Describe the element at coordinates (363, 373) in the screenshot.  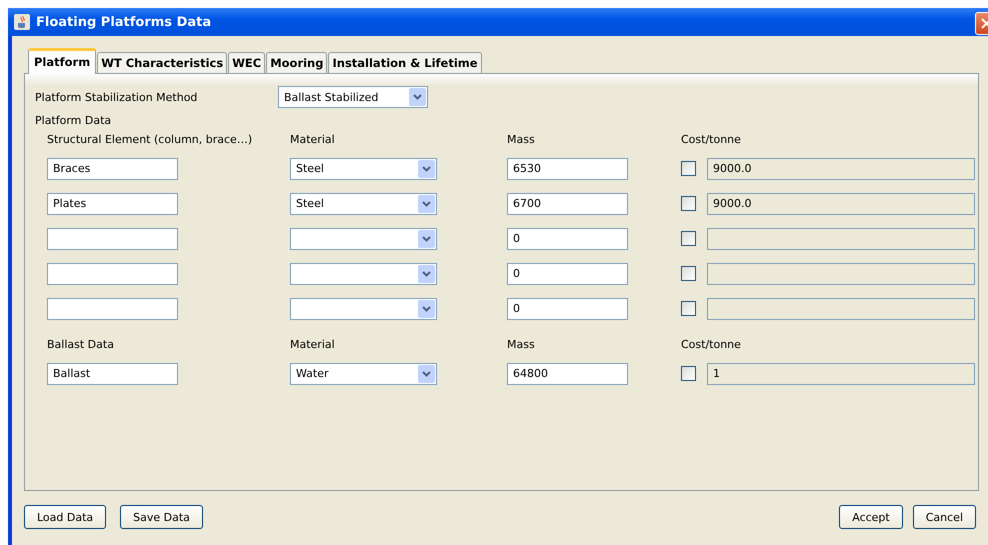
I see `material-dropdown: Water` at that location.